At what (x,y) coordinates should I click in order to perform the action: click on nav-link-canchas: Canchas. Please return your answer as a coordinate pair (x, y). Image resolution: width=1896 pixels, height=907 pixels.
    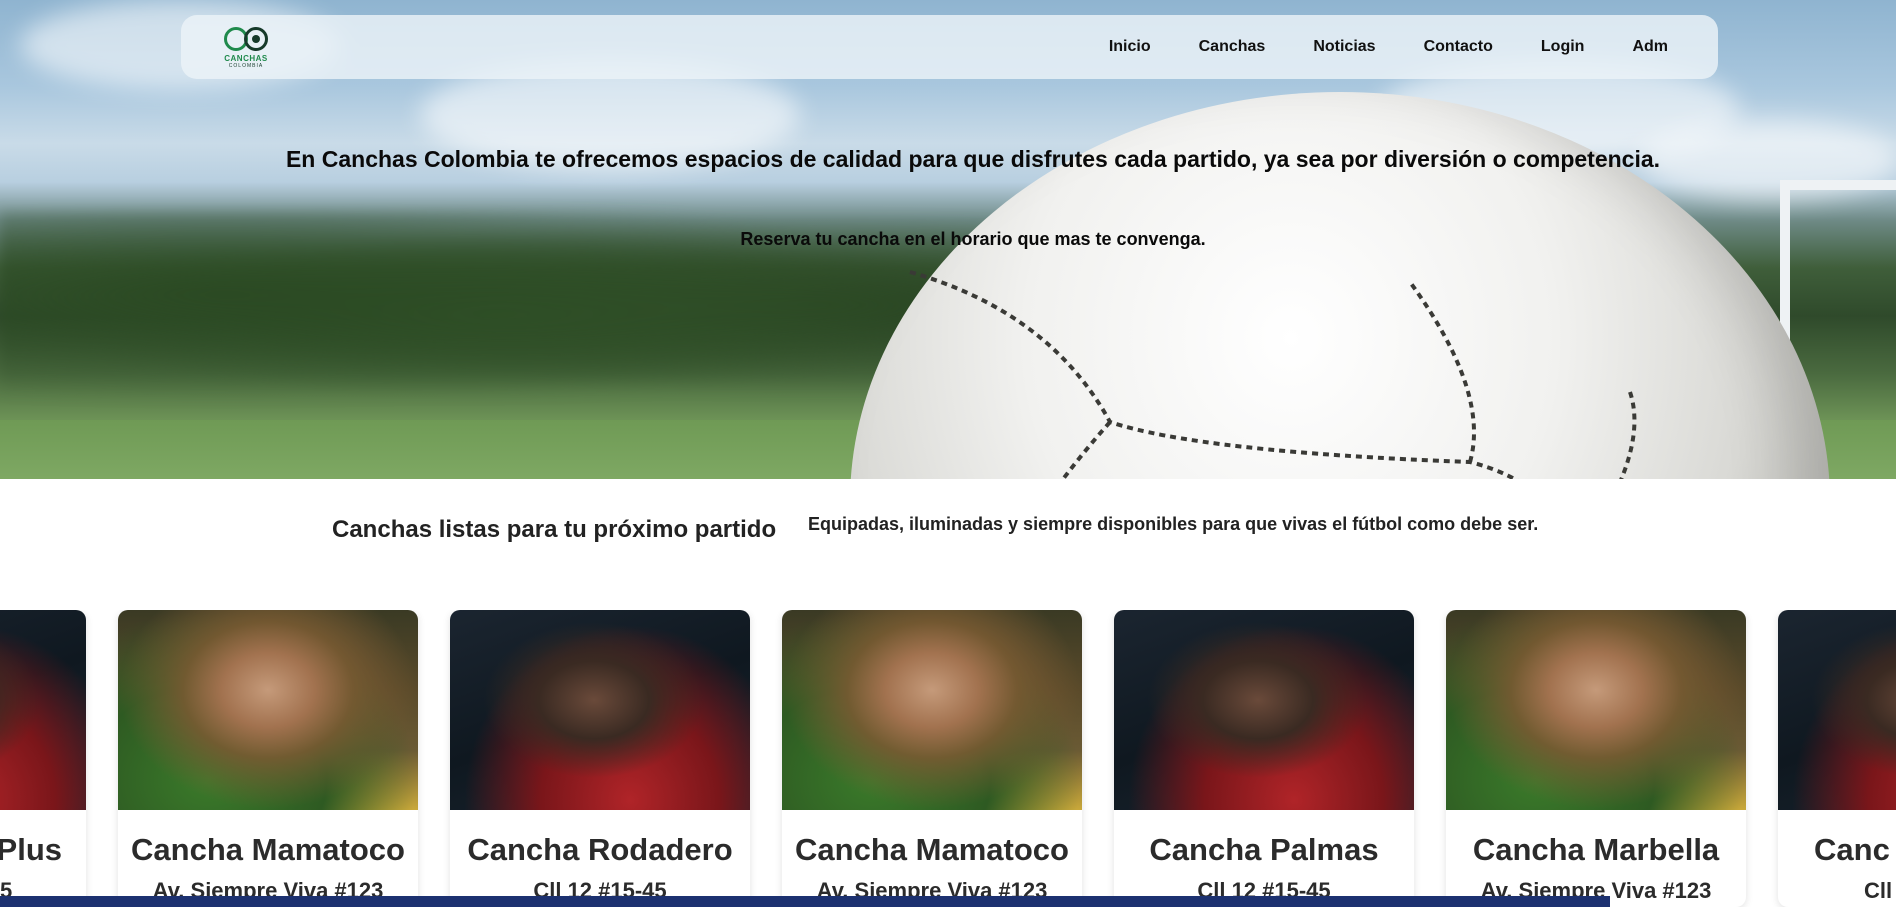
    Looking at the image, I should click on (1232, 47).